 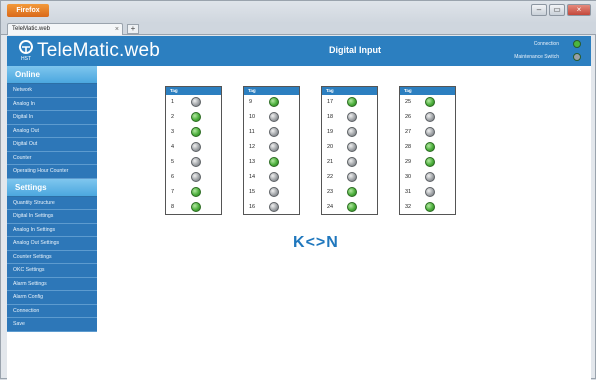 What do you see at coordinates (173, 132) in the screenshot?
I see `input-number: 3` at bounding box center [173, 132].